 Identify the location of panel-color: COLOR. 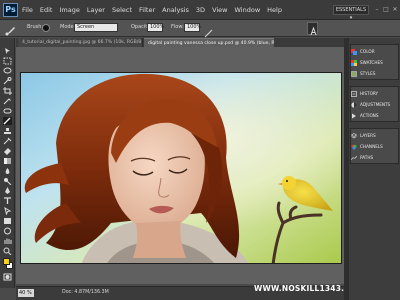
(375, 51).